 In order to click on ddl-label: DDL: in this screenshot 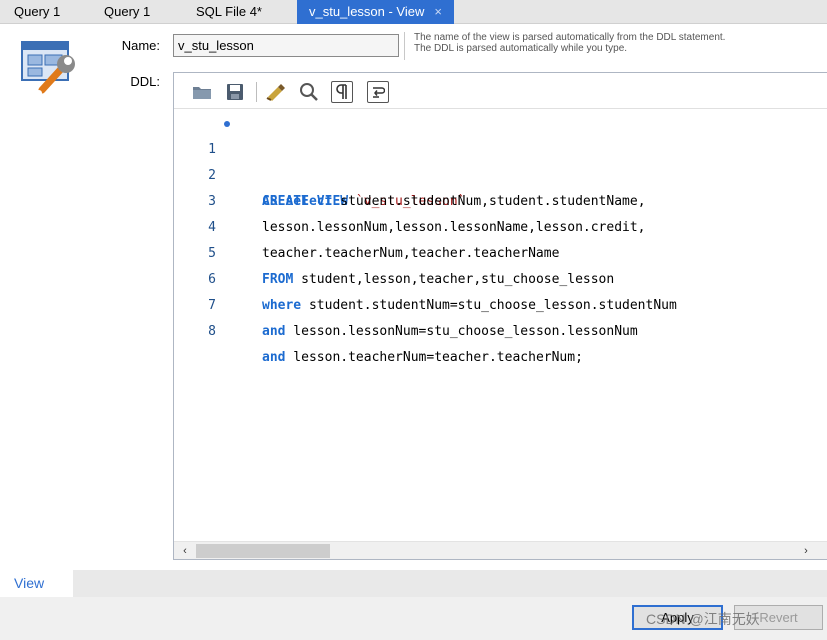, I will do `click(145, 81)`.